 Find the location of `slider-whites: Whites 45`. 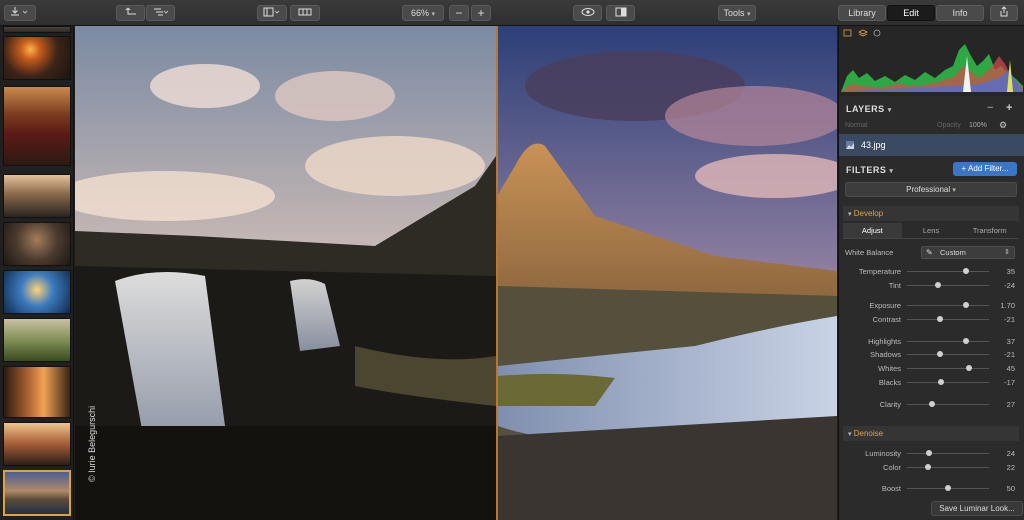

slider-whites: Whites 45 is located at coordinates (931, 369).